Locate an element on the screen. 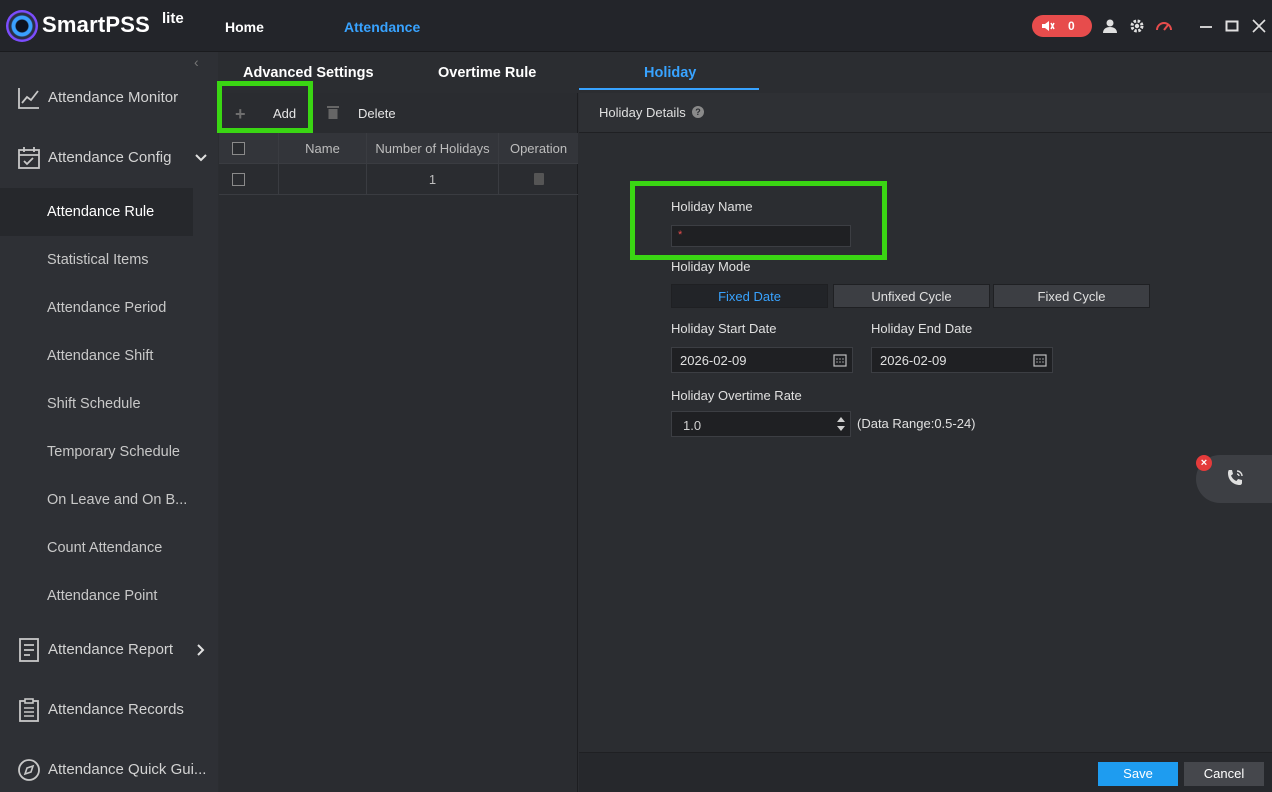  sidebar-item-label: Attendance Shift is located at coordinates (100, 356).